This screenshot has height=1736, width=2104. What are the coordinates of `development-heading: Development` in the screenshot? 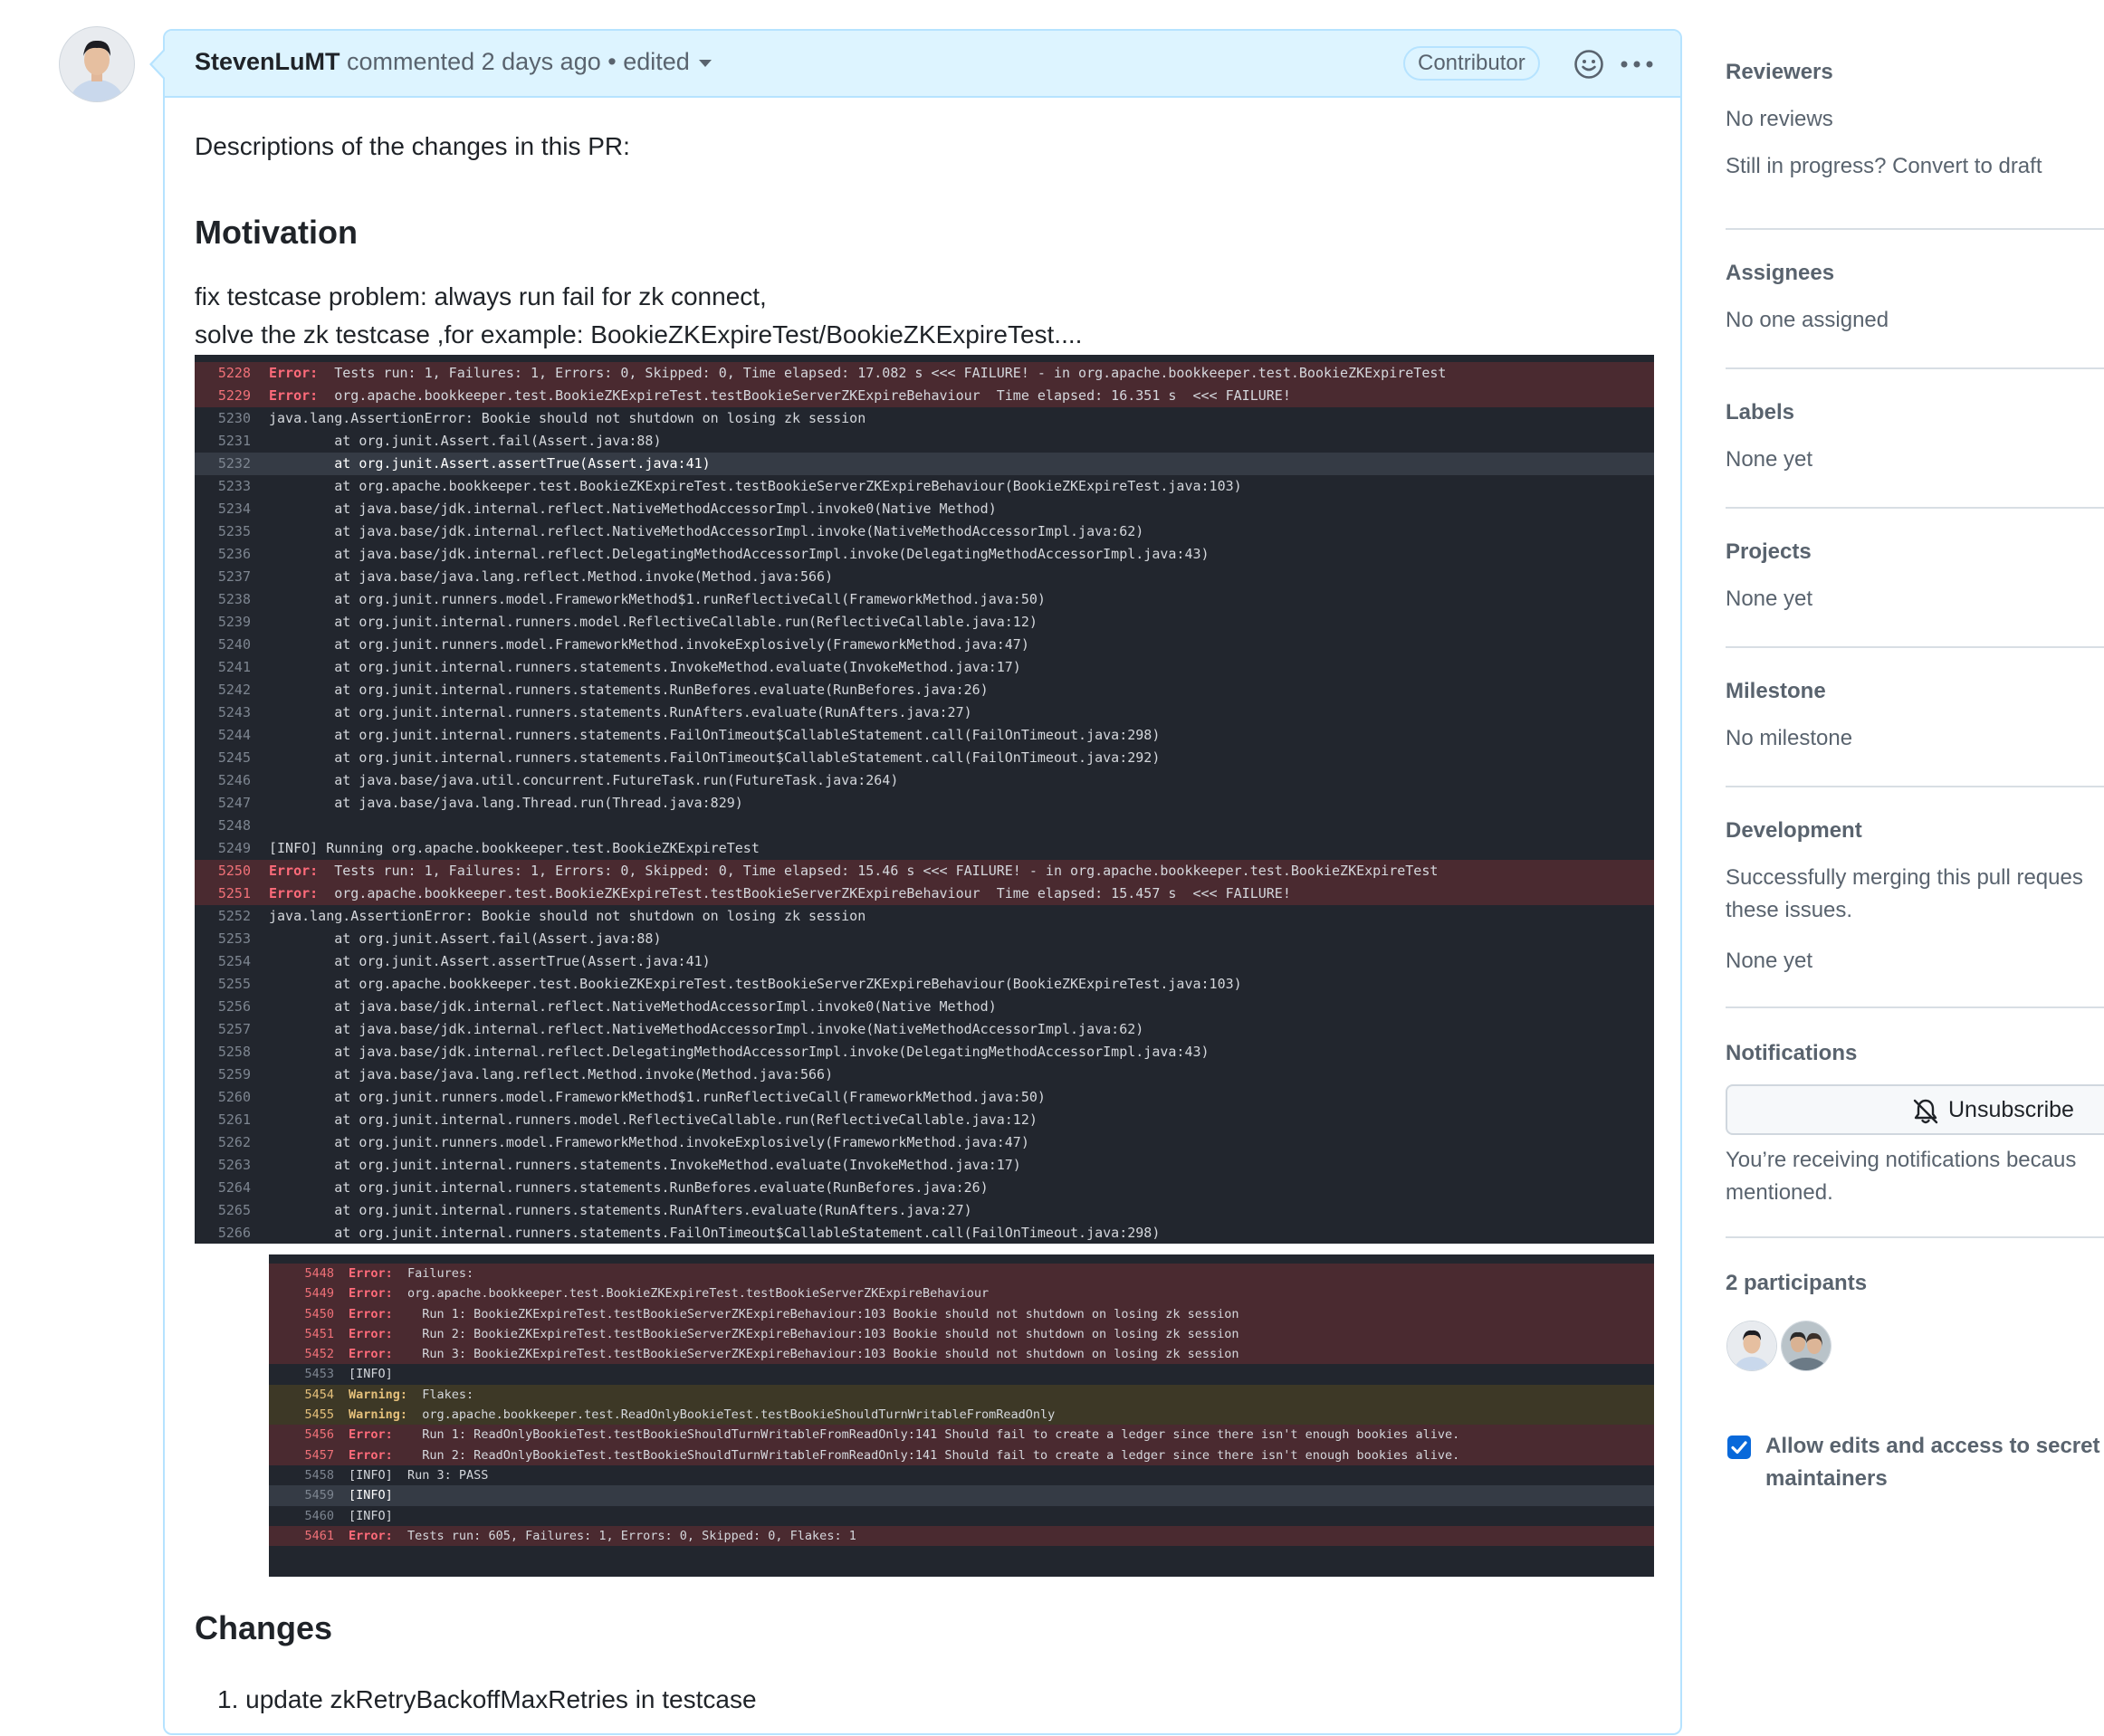 It's located at (1915, 831).